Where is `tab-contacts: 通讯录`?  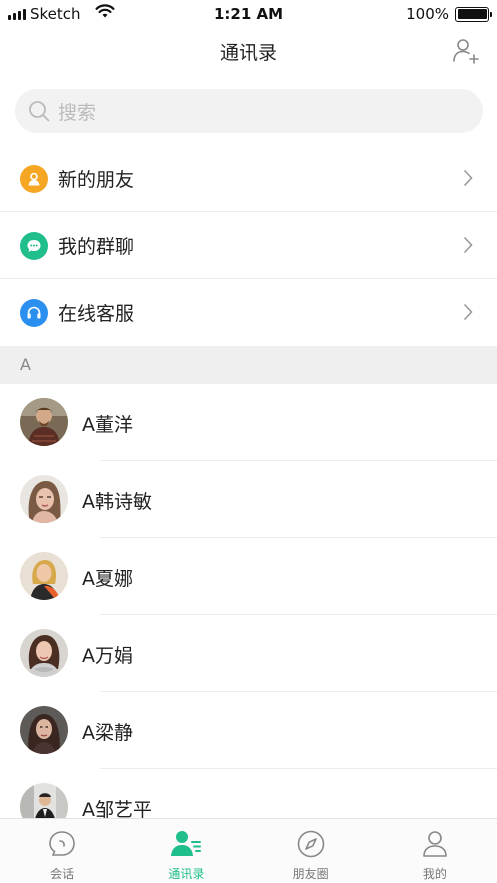
tab-contacts: 通讯录 is located at coordinates (186, 851).